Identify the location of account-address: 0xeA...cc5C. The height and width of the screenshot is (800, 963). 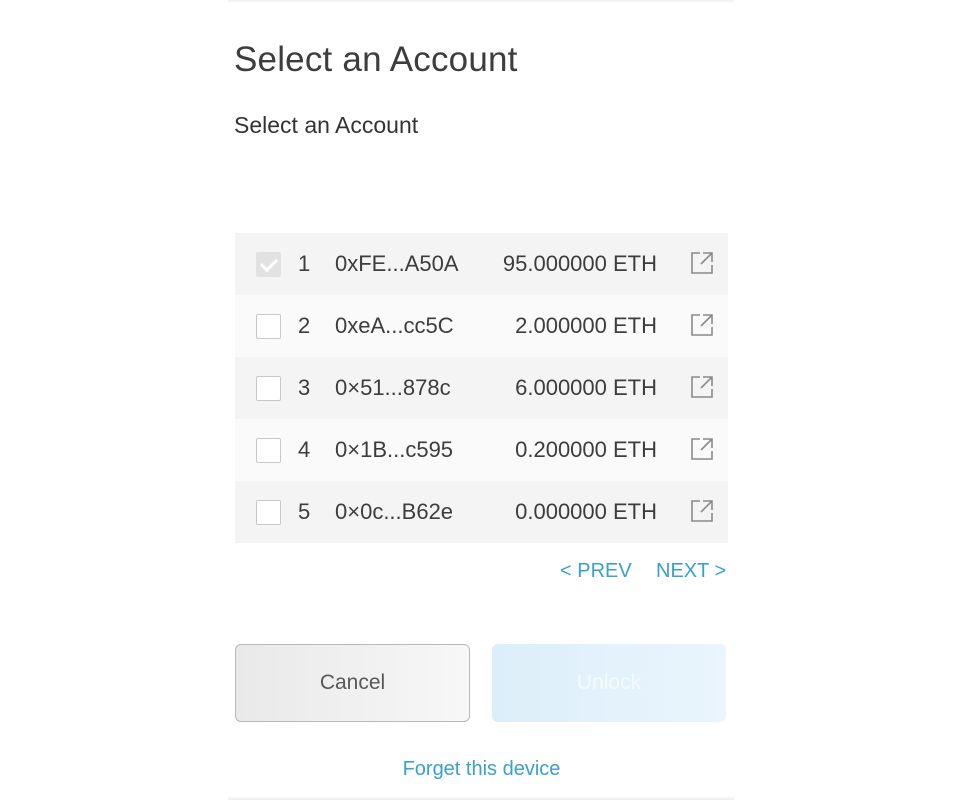
(394, 325).